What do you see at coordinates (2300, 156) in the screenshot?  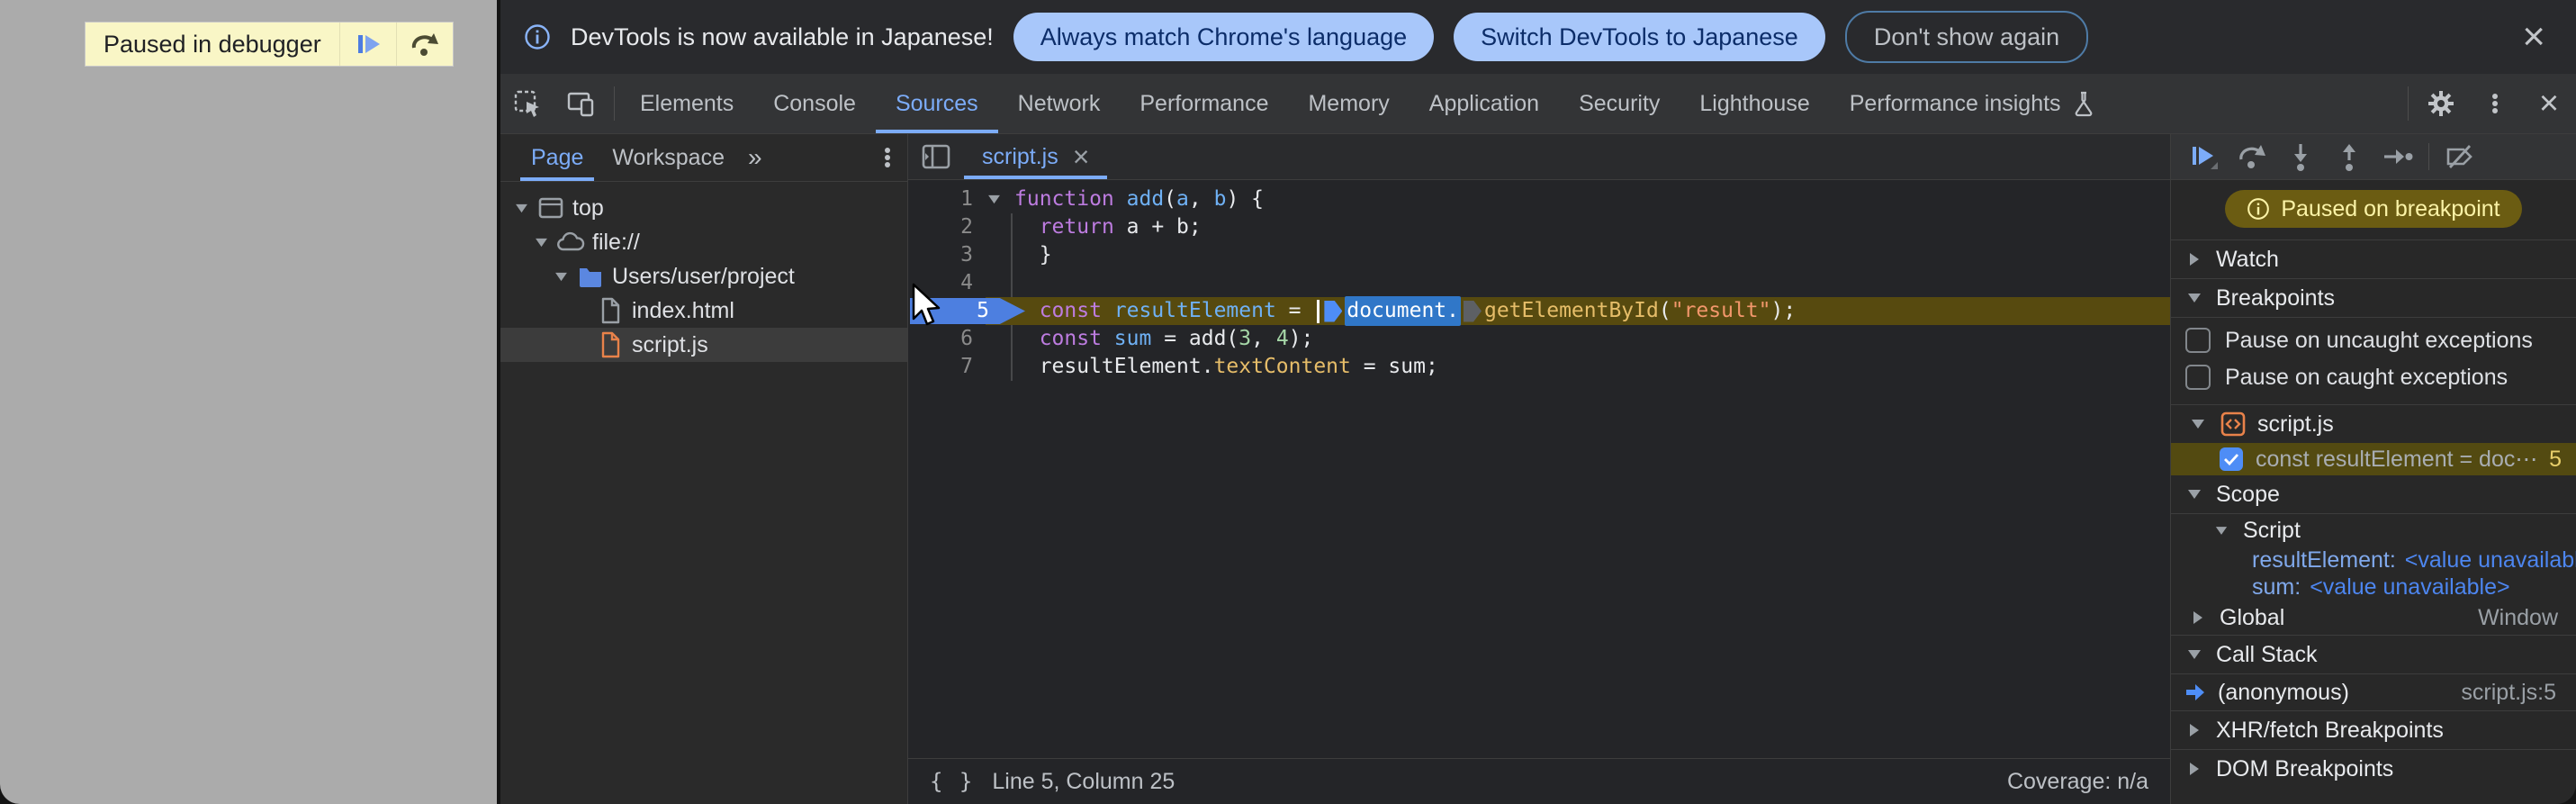 I see `step-into-button` at bounding box center [2300, 156].